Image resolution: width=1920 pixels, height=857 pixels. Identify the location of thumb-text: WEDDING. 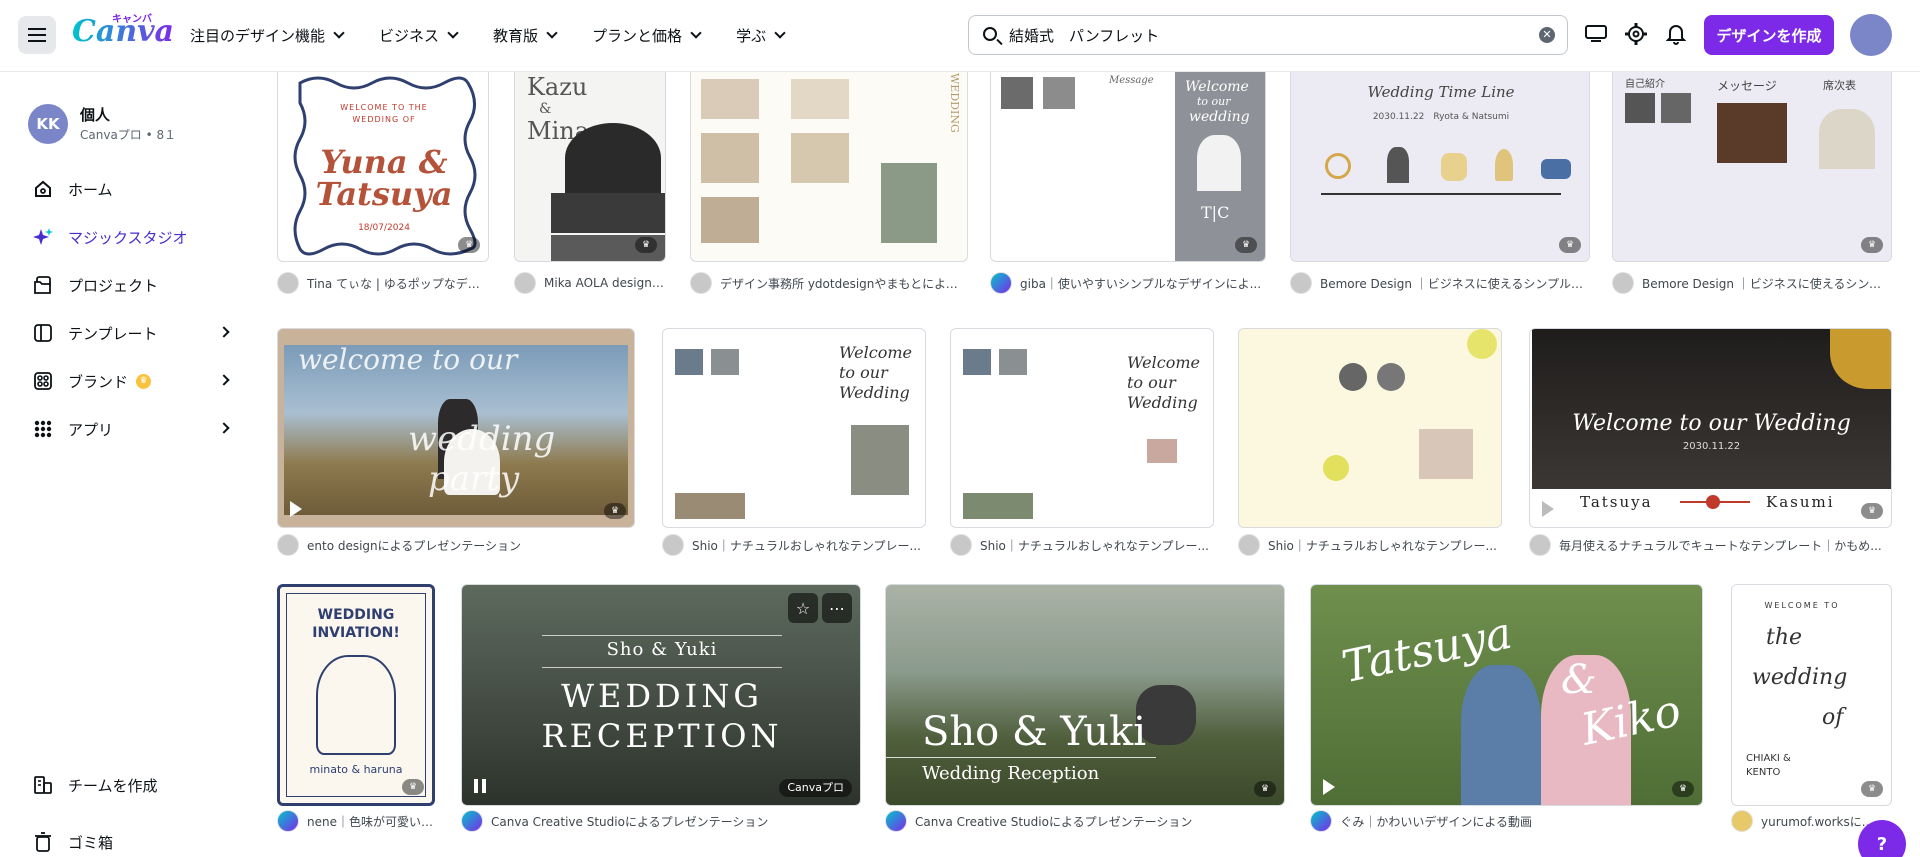
(356, 615).